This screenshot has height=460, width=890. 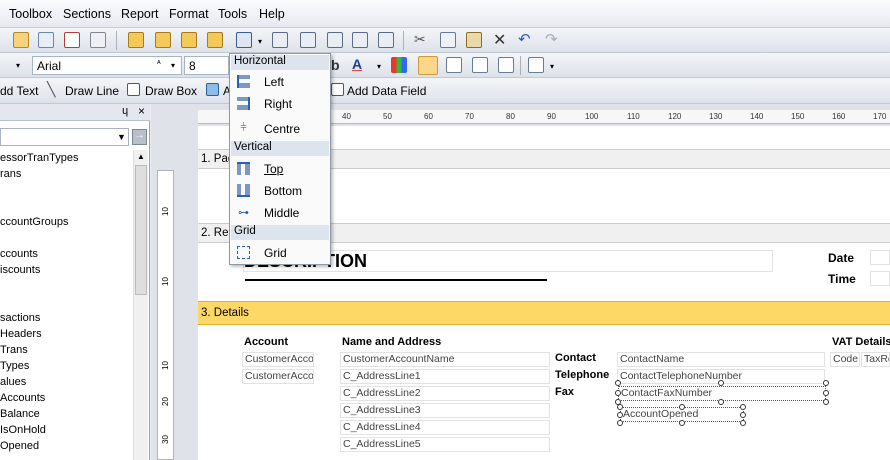 I want to click on same-width-icon, so click(x=280, y=40).